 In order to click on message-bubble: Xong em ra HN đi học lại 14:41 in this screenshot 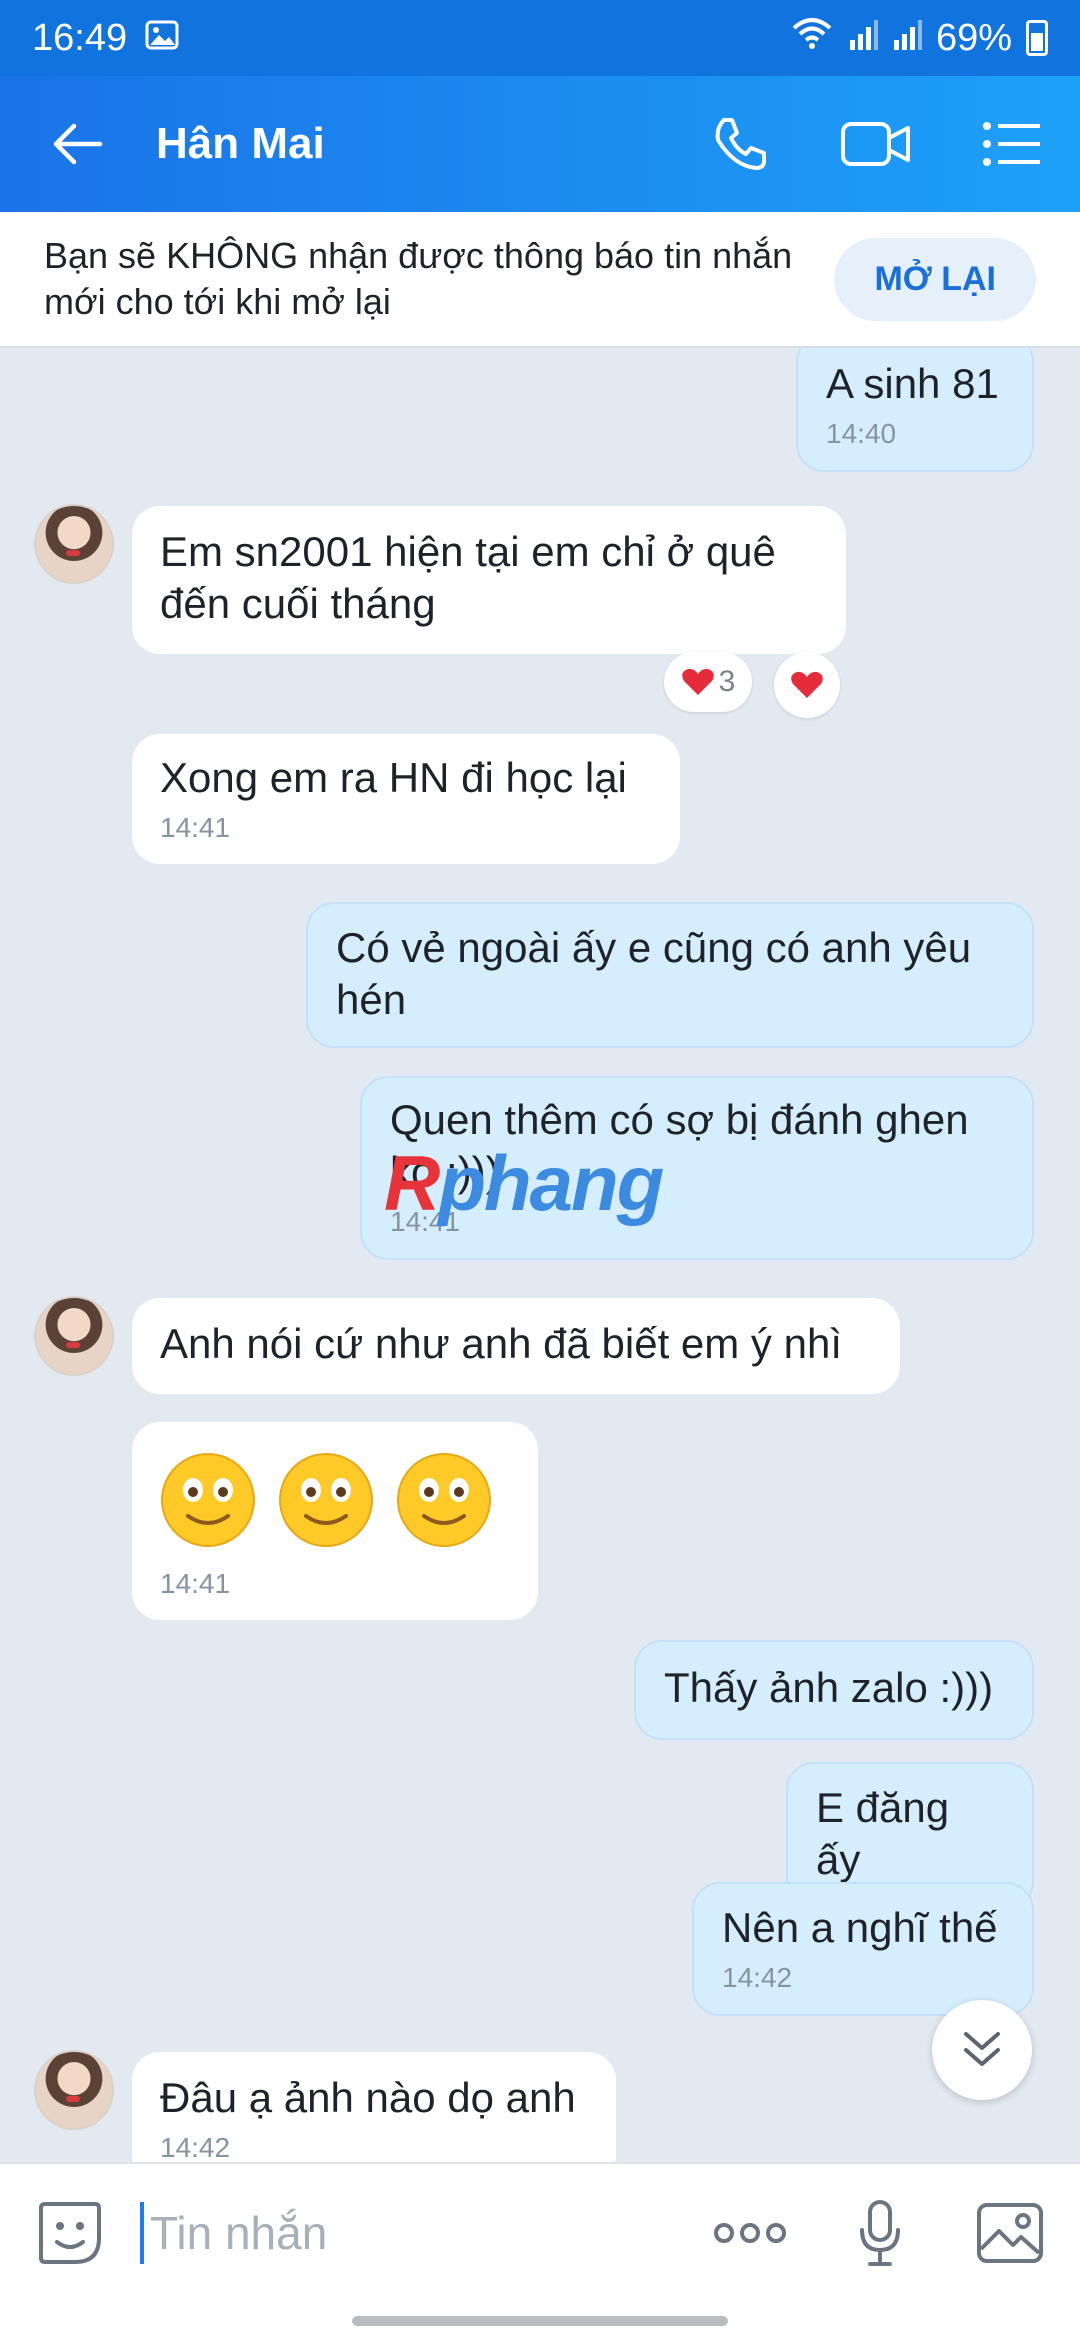, I will do `click(406, 799)`.